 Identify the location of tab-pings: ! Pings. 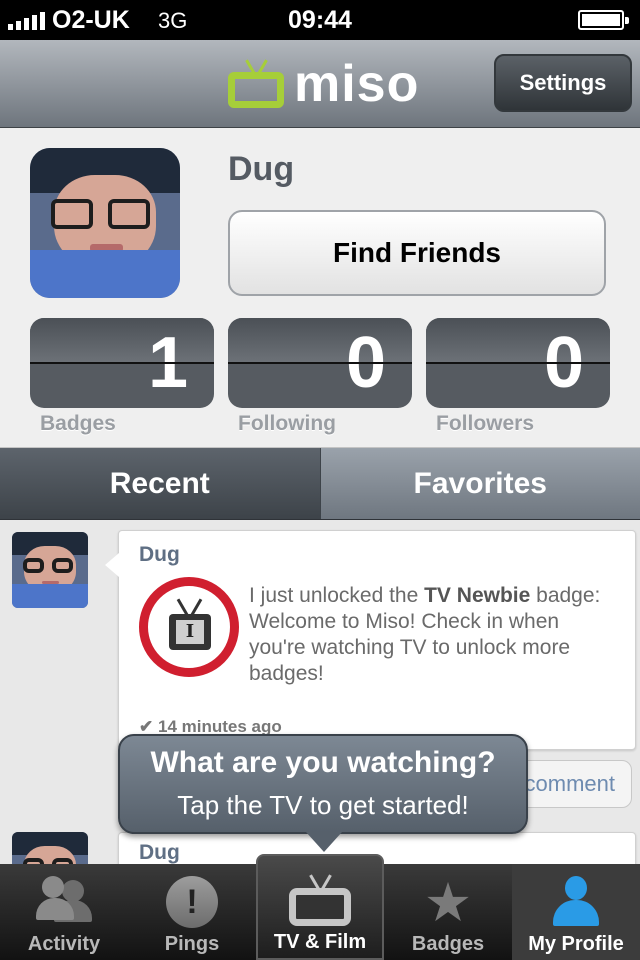
(192, 912).